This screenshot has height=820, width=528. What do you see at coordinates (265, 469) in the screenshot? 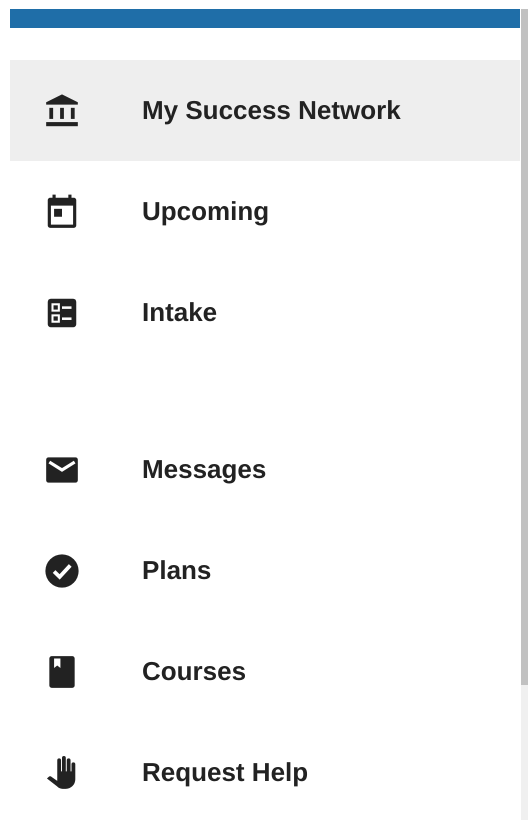
I see `nav-item: Messages` at bounding box center [265, 469].